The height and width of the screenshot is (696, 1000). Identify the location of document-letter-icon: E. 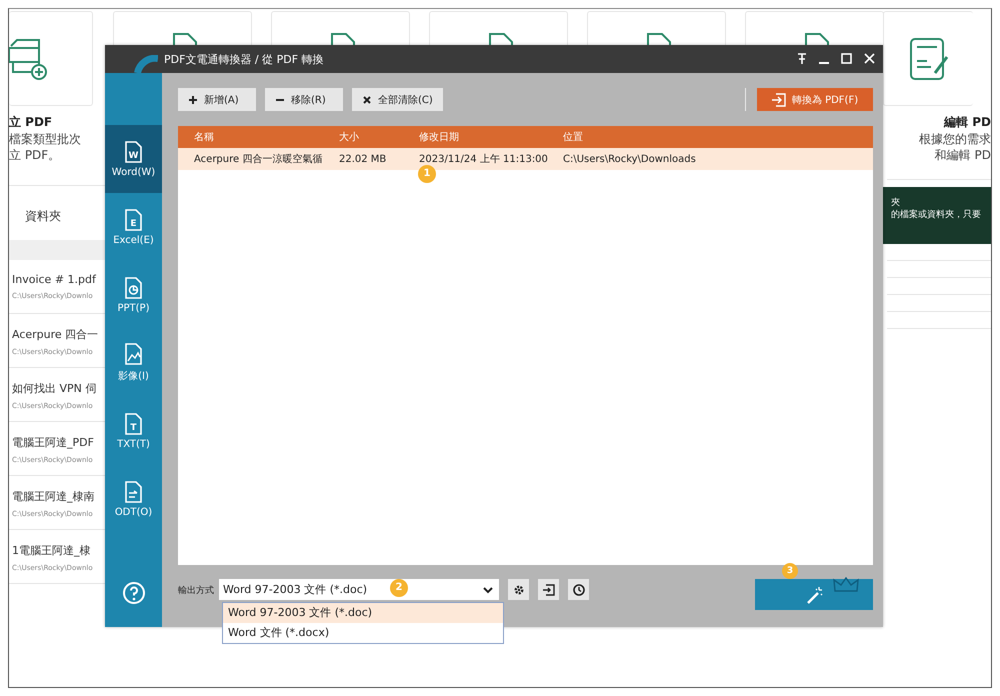
(133, 219).